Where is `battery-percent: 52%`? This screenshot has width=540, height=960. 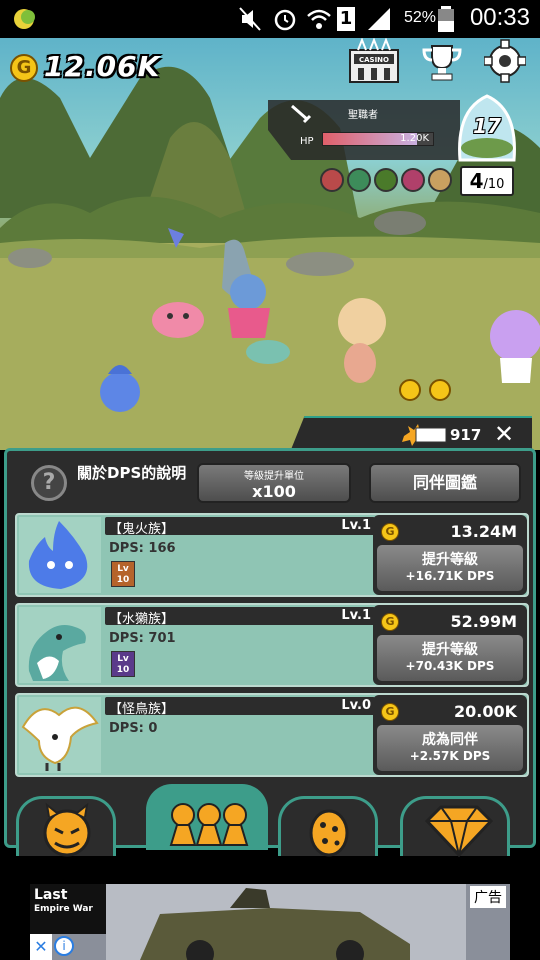
battery-percent: 52% is located at coordinates (419, 17).